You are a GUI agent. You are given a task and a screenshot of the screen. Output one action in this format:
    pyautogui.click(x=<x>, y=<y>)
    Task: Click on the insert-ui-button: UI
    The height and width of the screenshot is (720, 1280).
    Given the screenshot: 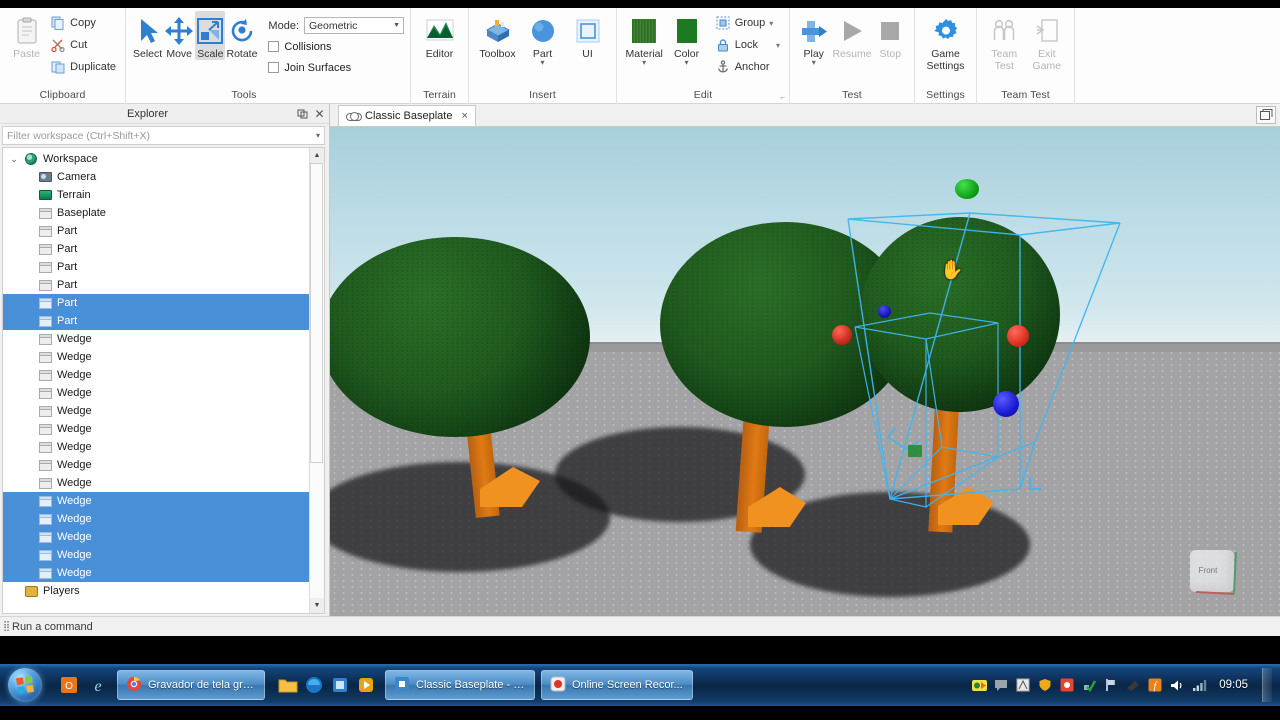 What is the action you would take?
    pyautogui.click(x=587, y=35)
    